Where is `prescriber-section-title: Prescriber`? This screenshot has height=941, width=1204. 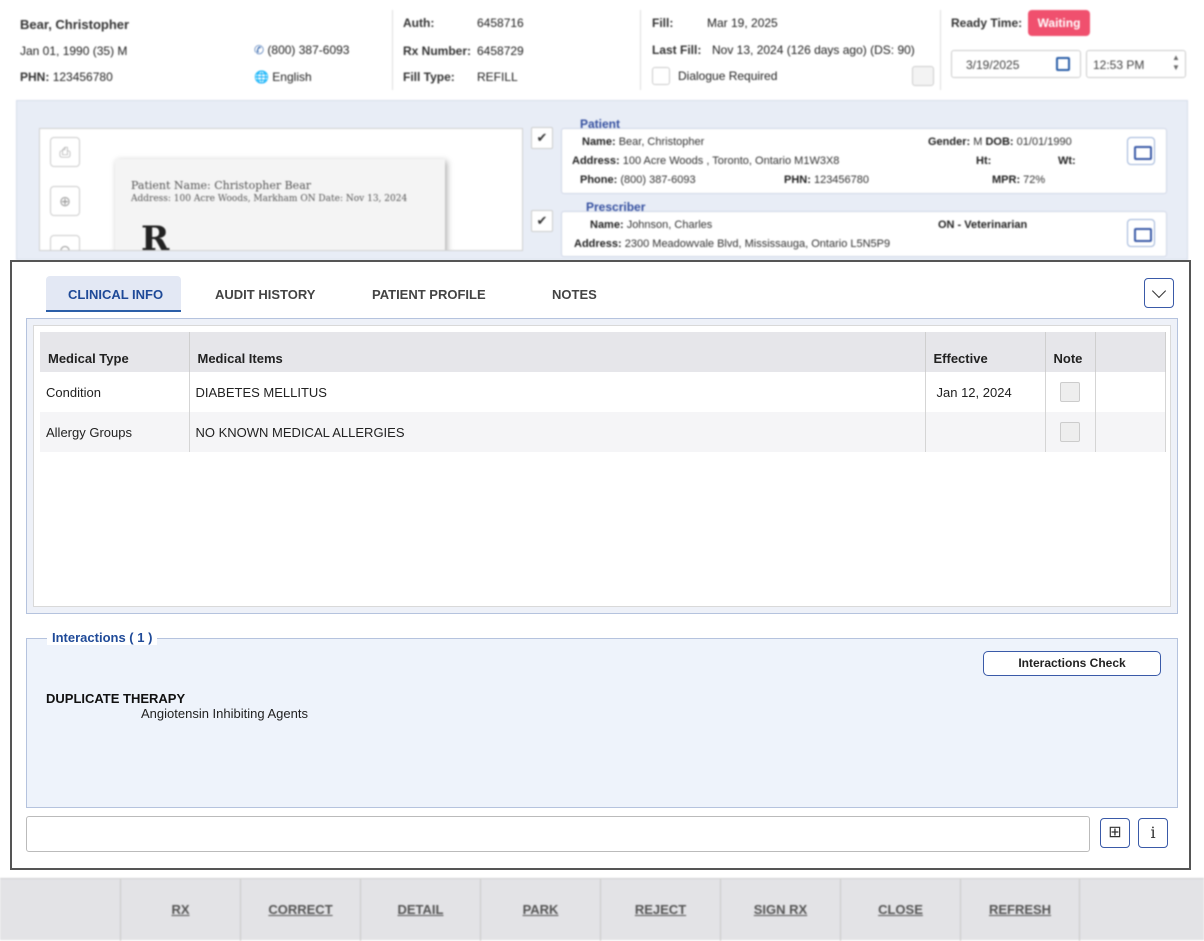 prescriber-section-title: Prescriber is located at coordinates (616, 207).